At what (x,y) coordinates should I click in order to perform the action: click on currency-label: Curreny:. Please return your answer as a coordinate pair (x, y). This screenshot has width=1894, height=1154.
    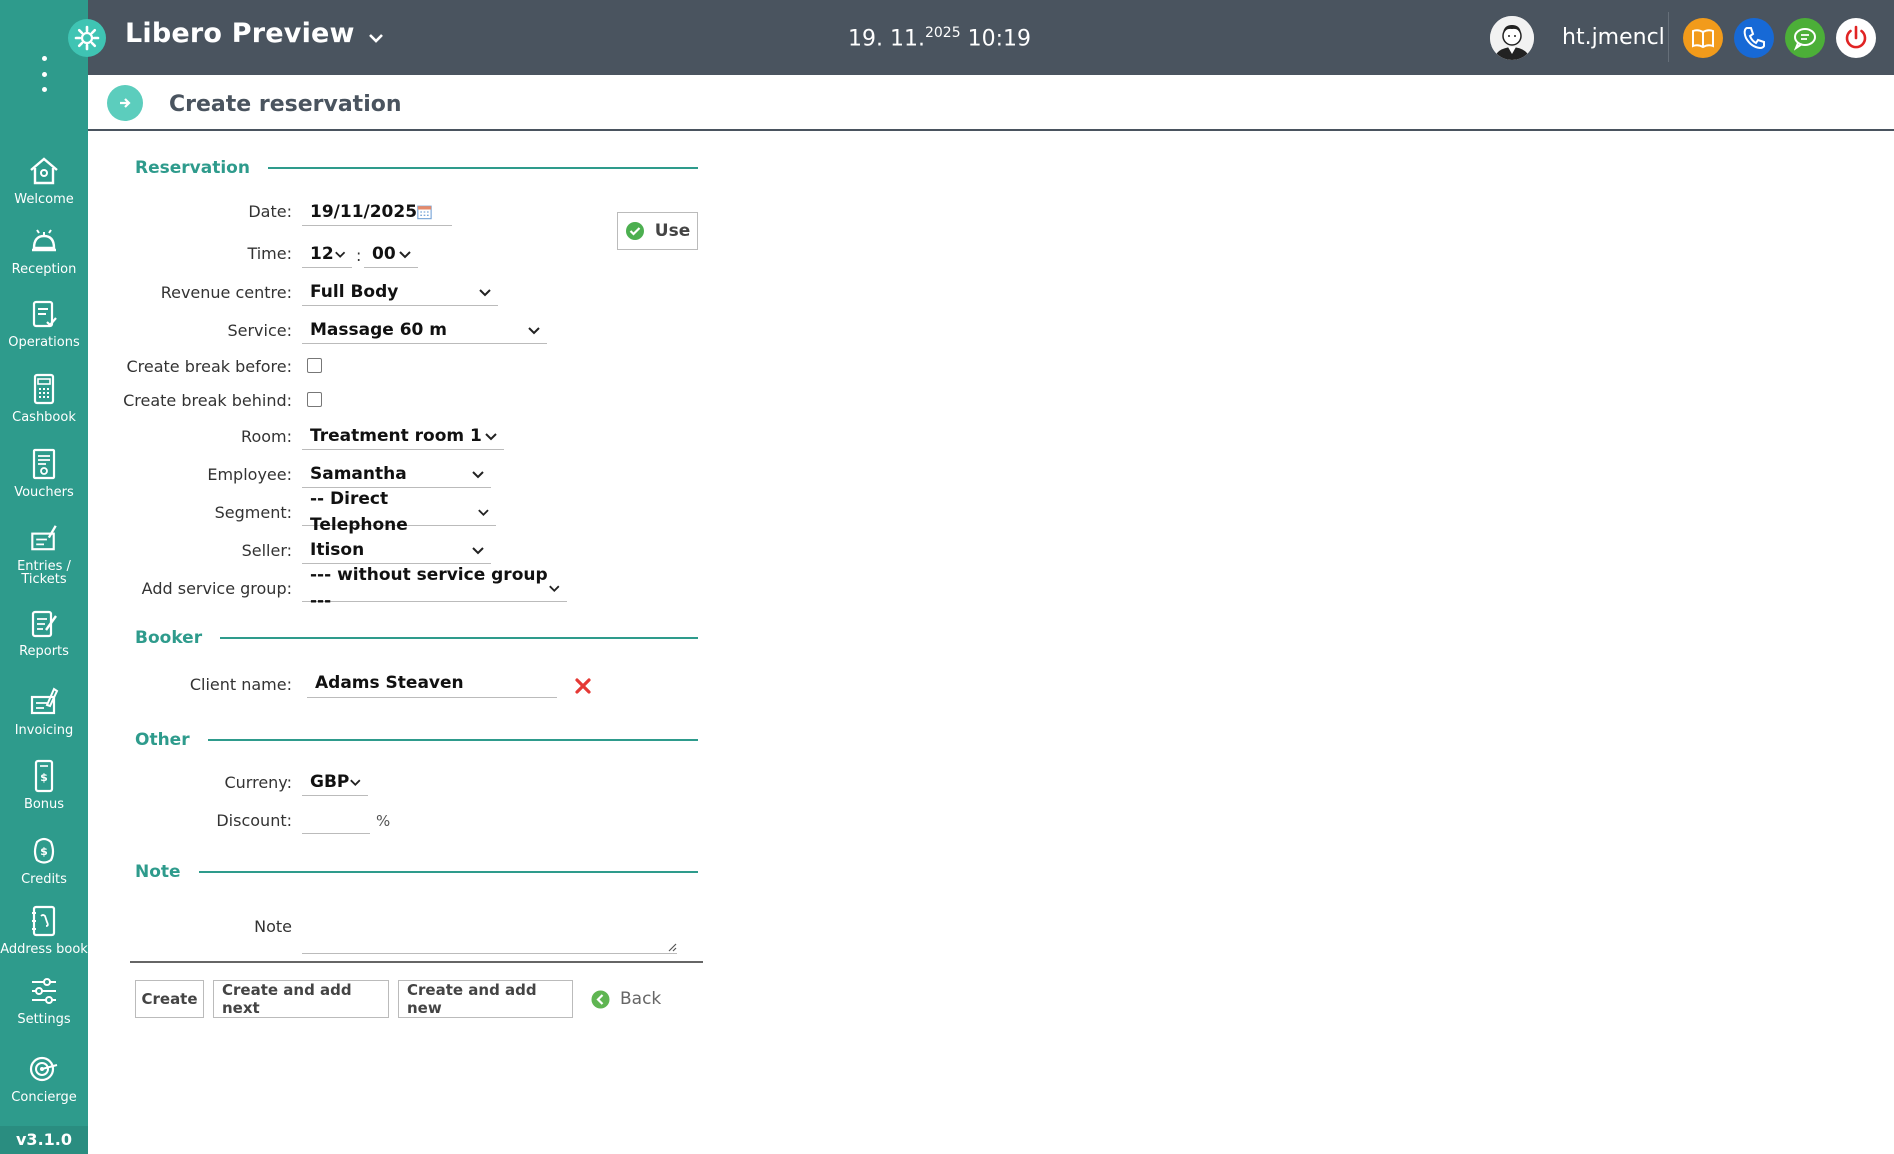
    Looking at the image, I should click on (258, 782).